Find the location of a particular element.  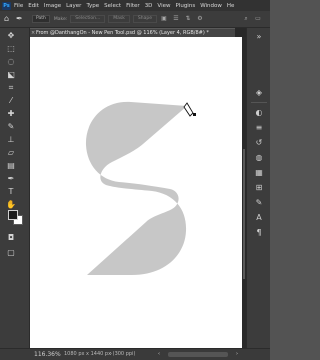

brush-tool-icon: ✎ is located at coordinates (11, 127).